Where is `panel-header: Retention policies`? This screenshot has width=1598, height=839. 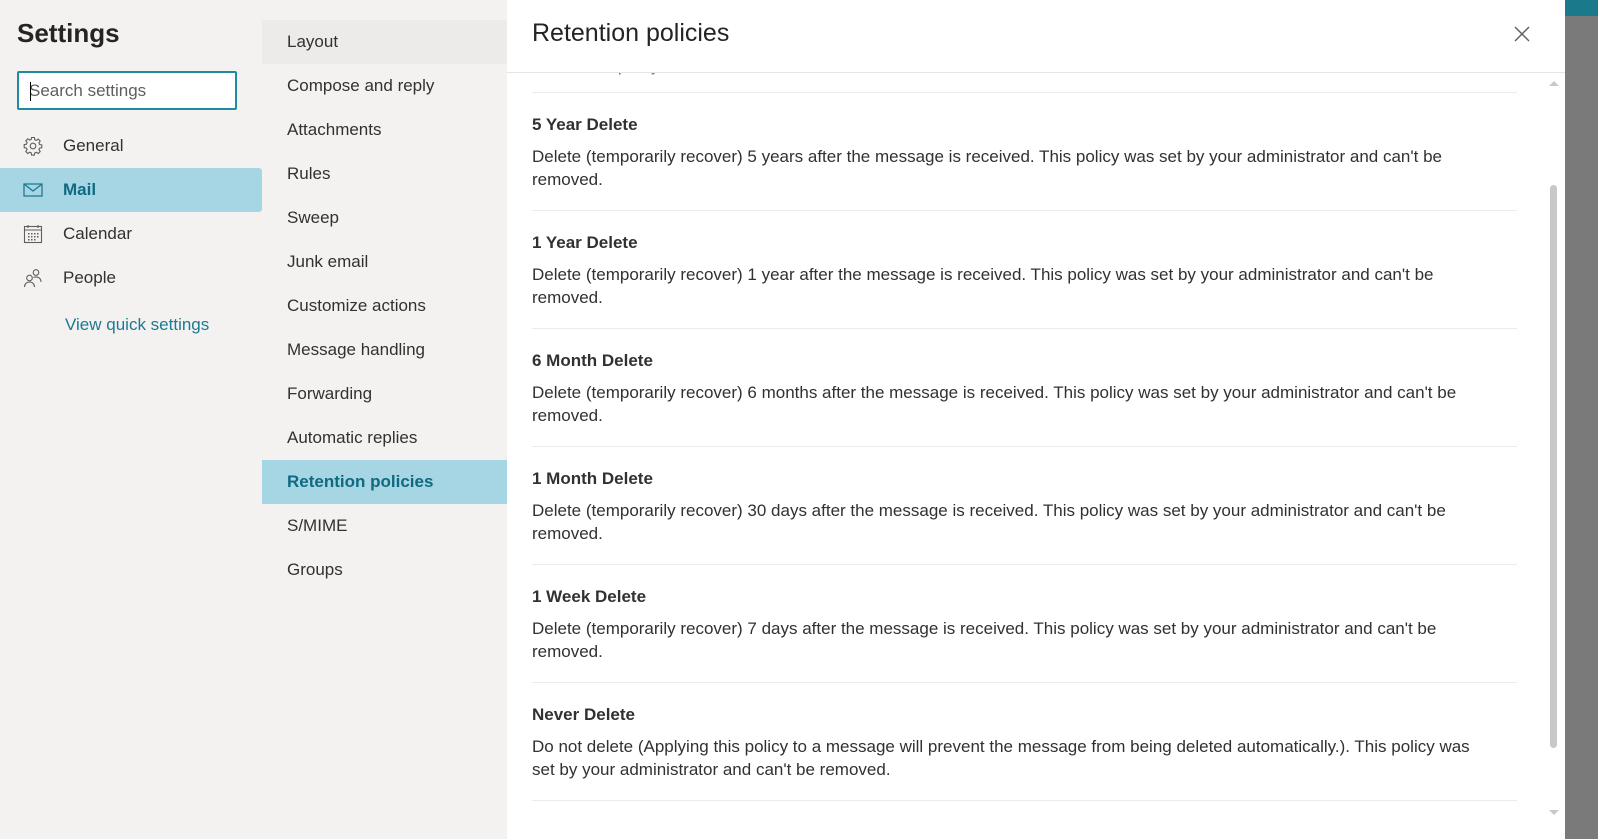 panel-header: Retention policies is located at coordinates (1036, 36).